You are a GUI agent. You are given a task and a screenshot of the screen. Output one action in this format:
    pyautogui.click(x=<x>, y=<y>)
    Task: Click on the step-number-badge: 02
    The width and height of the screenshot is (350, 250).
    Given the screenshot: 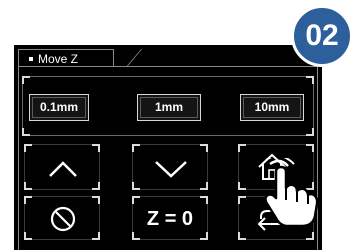 What is the action you would take?
    pyautogui.click(x=320, y=36)
    